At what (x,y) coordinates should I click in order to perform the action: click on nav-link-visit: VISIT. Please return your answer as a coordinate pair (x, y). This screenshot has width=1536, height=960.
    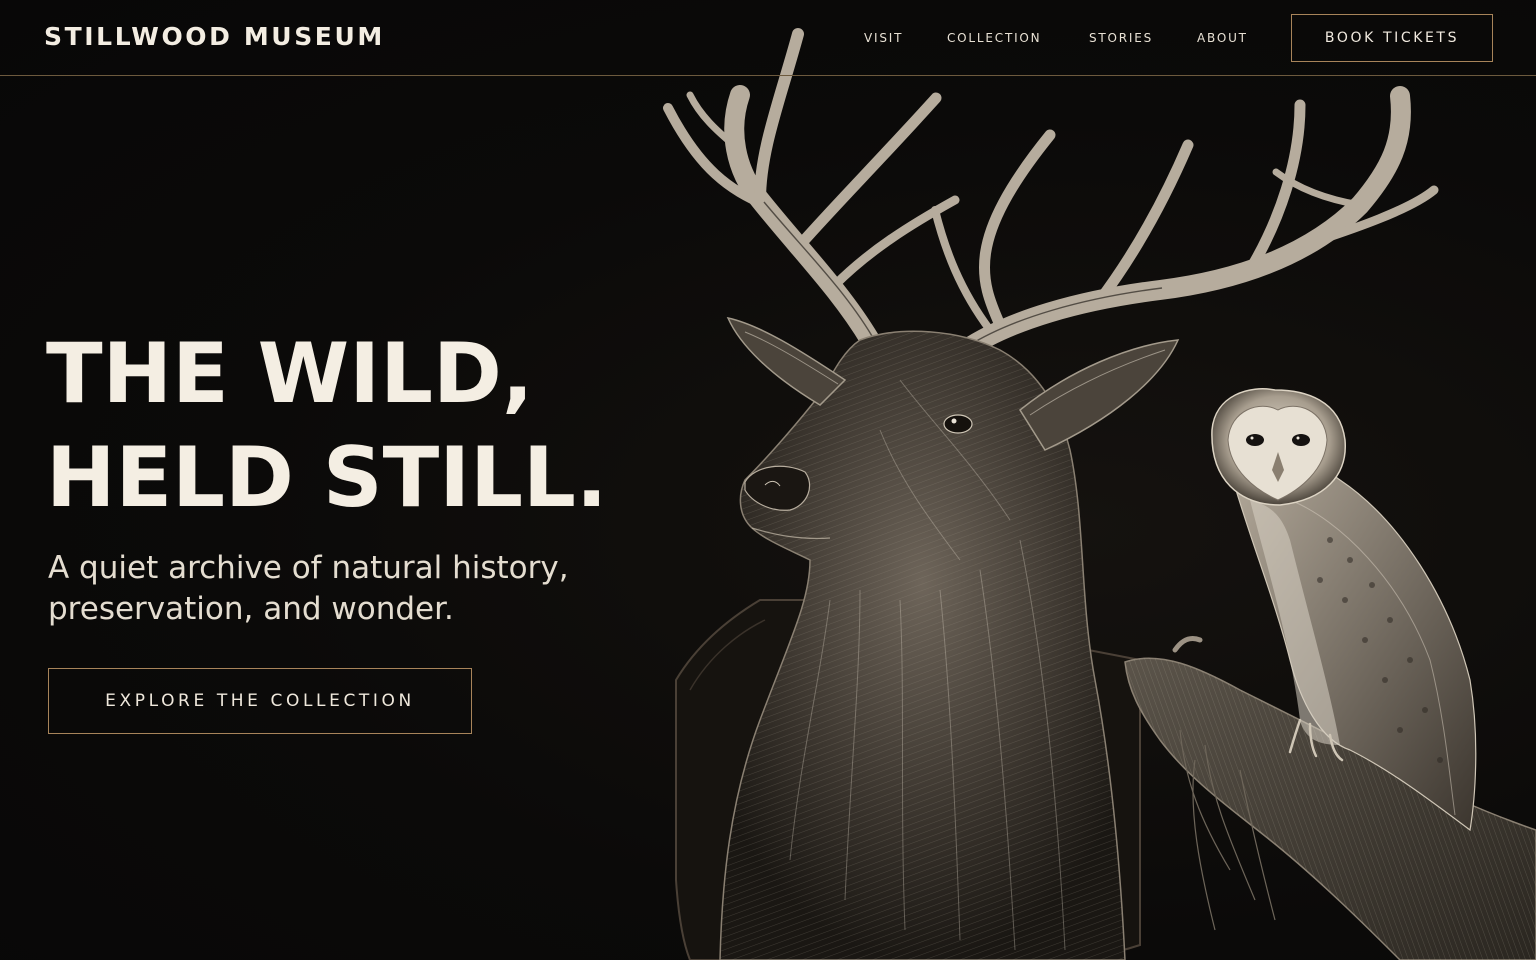
    Looking at the image, I should click on (883, 38).